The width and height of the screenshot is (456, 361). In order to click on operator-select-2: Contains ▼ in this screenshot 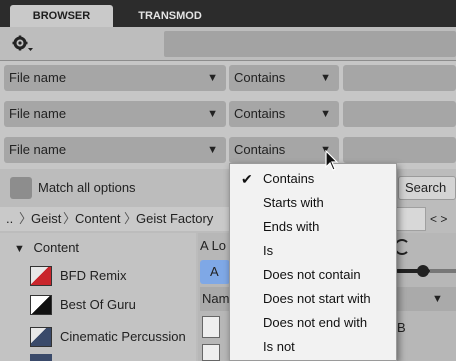, I will do `click(284, 114)`.